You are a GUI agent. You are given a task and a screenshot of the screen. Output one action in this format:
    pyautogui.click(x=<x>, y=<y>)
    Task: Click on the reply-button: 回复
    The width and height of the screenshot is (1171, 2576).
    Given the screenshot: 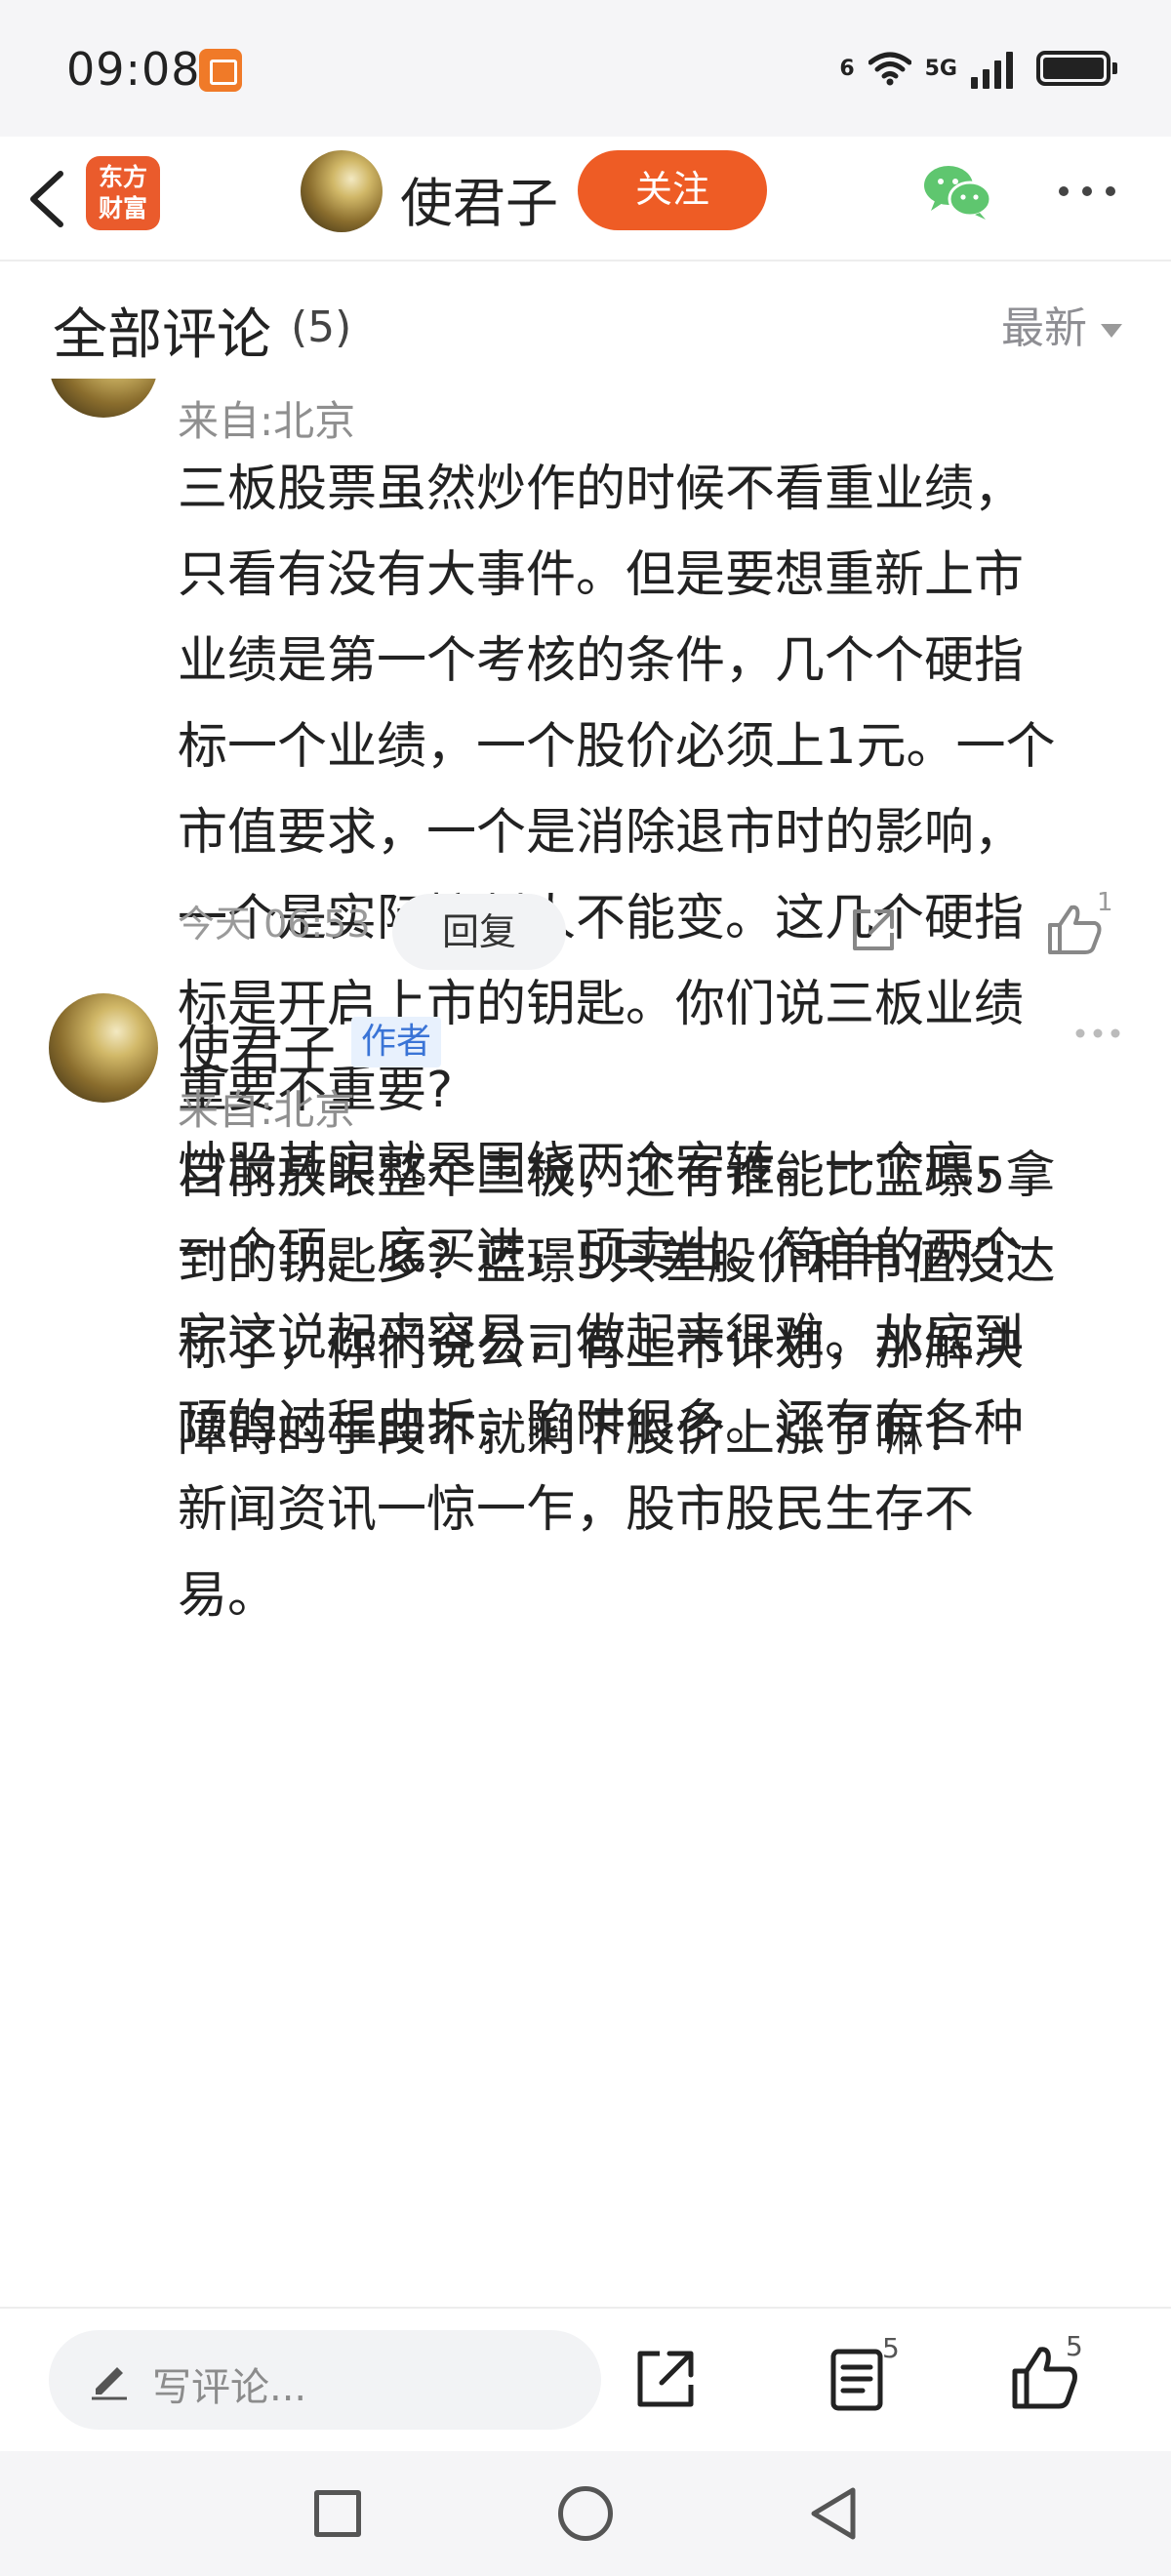 What is the action you would take?
    pyautogui.click(x=479, y=932)
    